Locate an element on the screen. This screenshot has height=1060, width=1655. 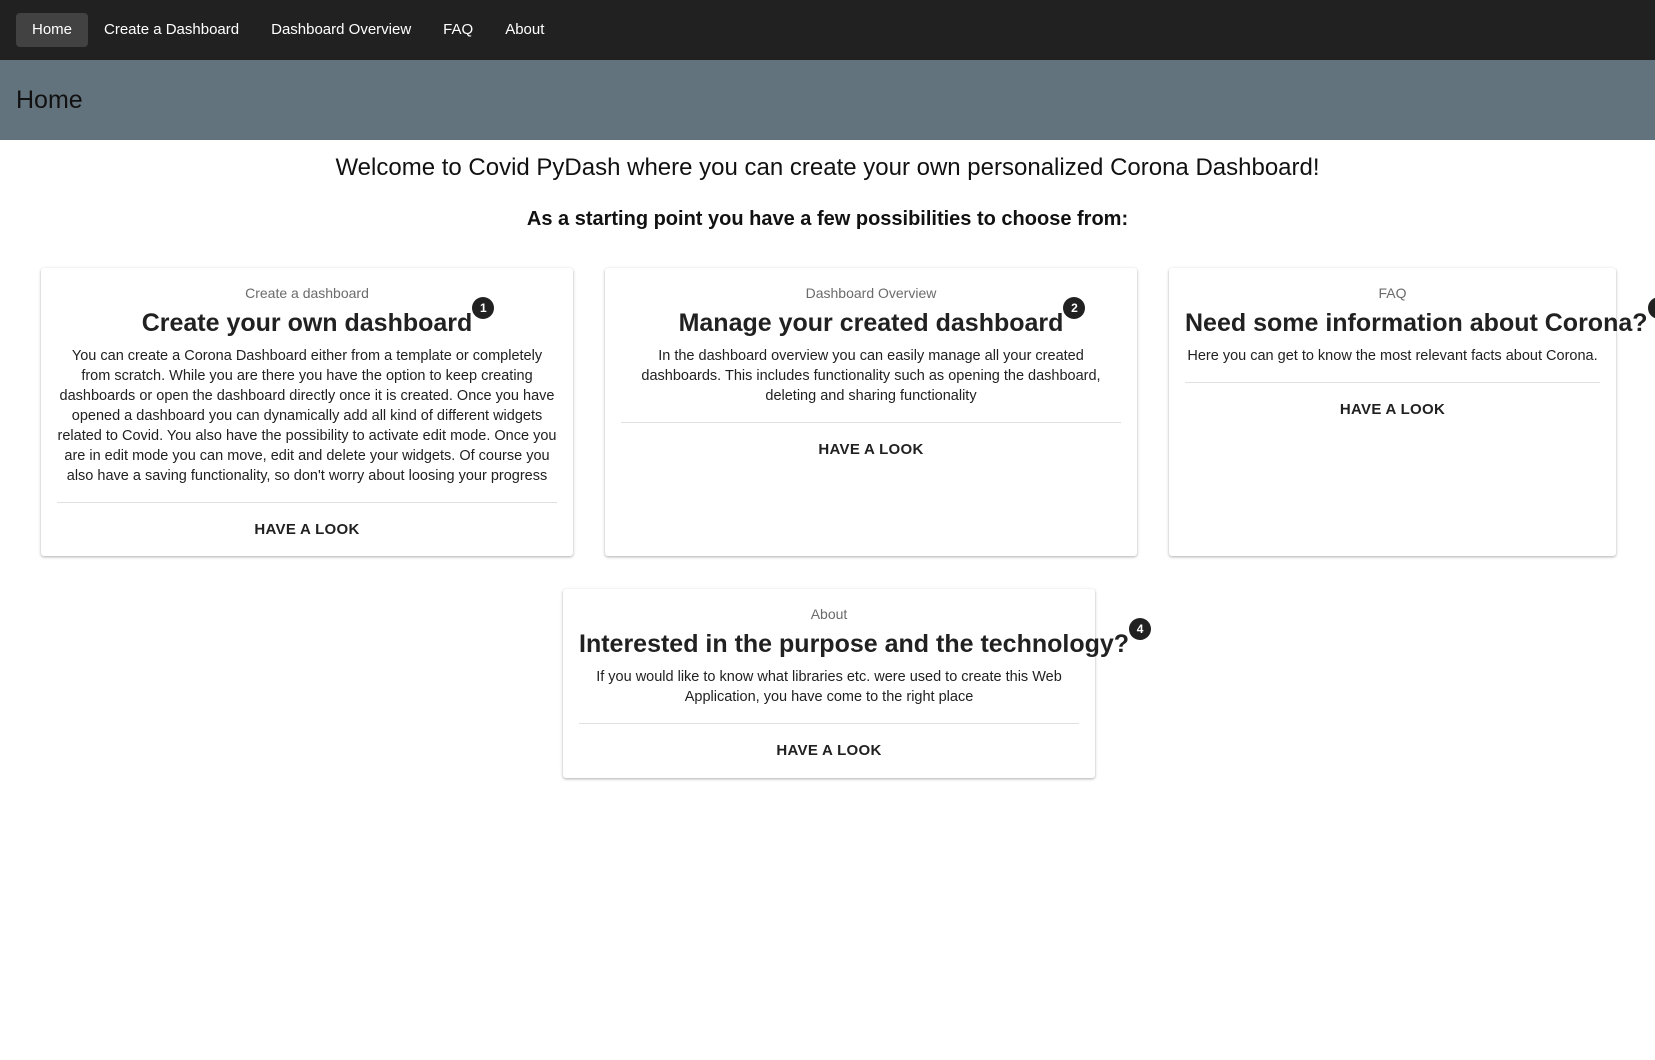
step-badge: 2 is located at coordinates (1074, 308).